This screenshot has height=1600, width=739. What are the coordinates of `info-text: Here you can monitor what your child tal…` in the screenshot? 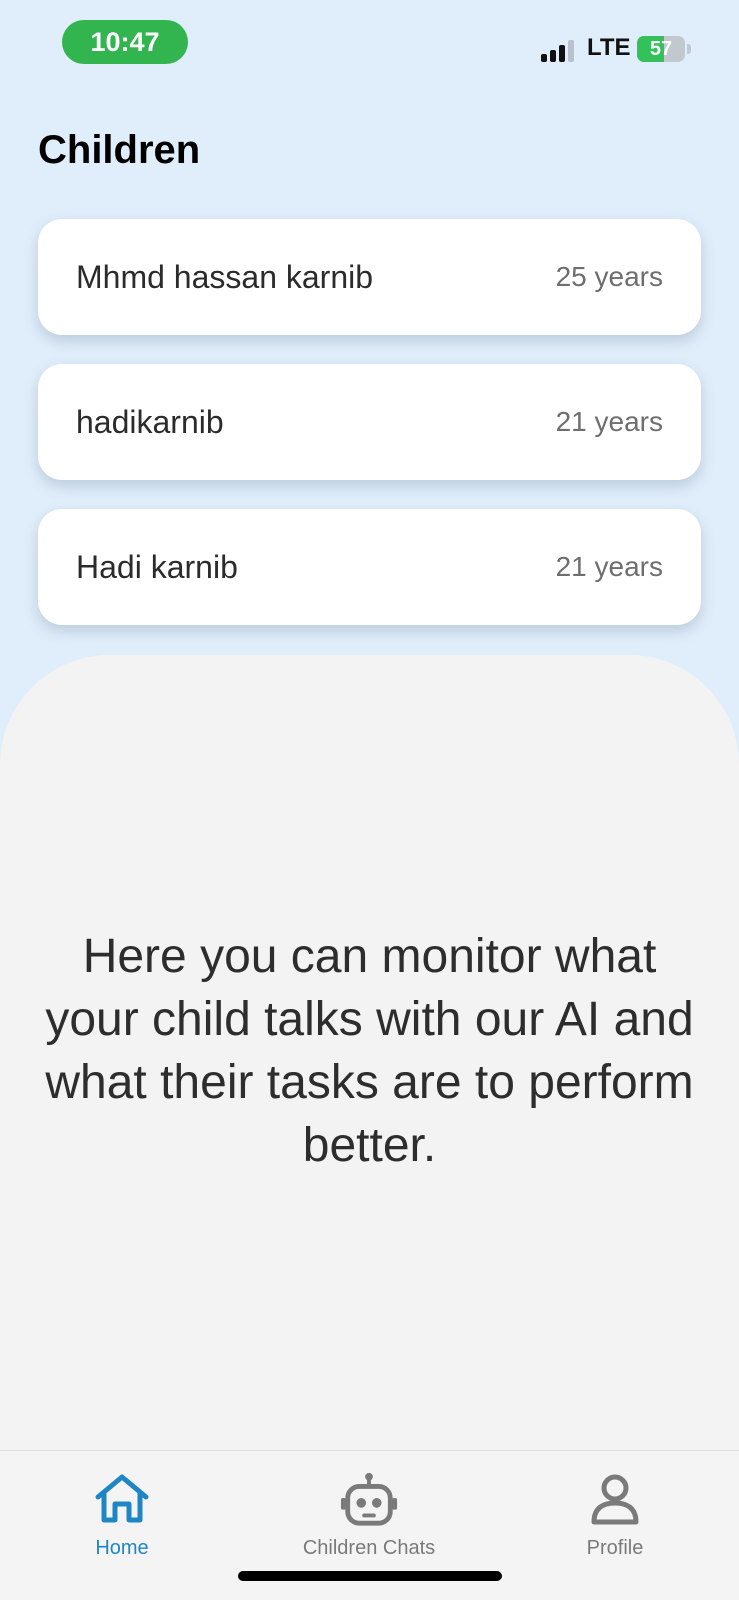 It's located at (369, 1051).